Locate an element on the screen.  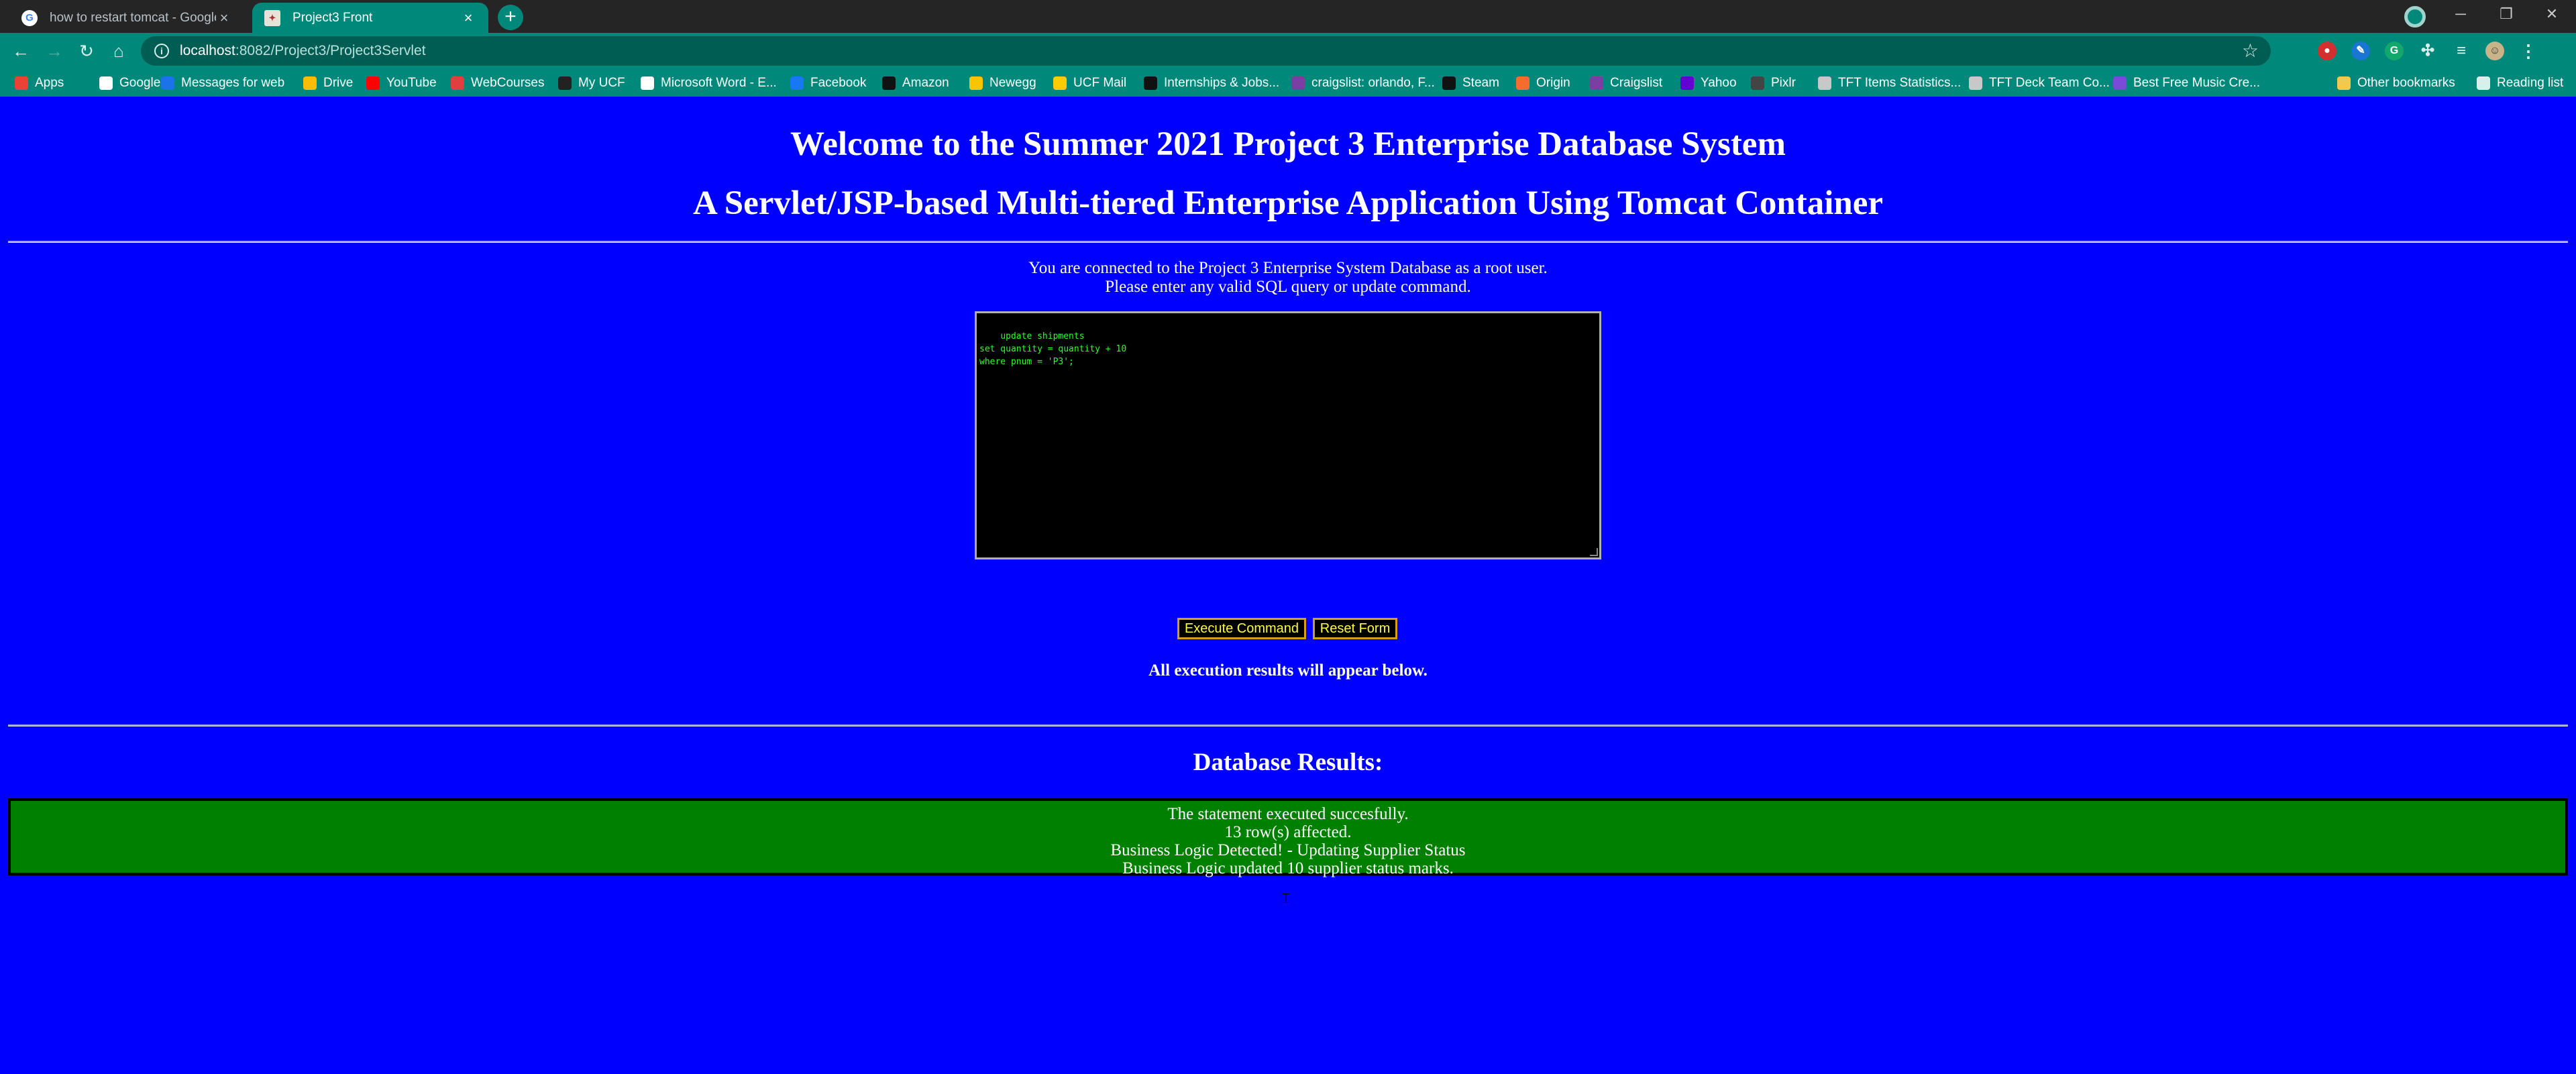
forward-arrow-icon: → is located at coordinates (54, 51).